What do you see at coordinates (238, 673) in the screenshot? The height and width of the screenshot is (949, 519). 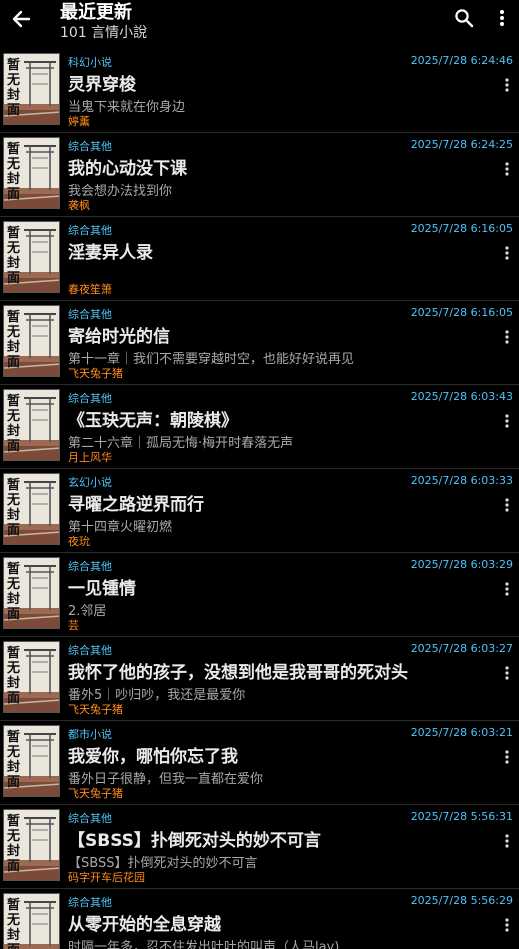 I see `book-title: 我怀了他的孩子，没想到他是我哥哥的死对头` at bounding box center [238, 673].